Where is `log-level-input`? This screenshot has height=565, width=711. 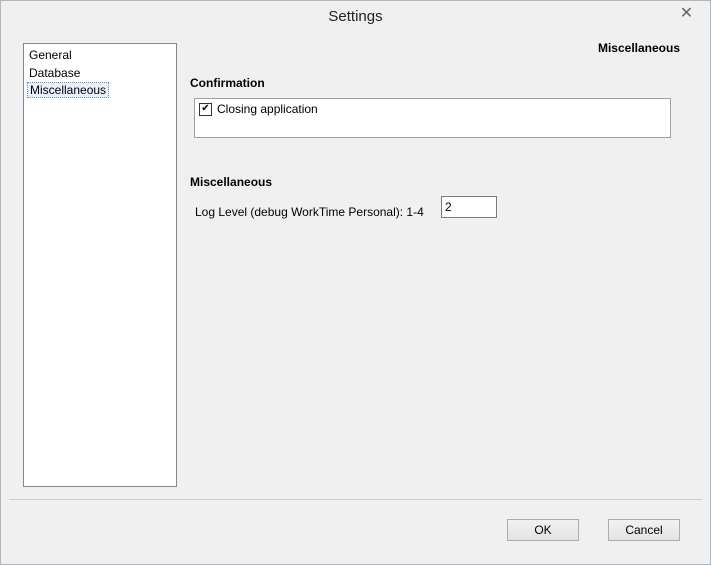 log-level-input is located at coordinates (469, 207).